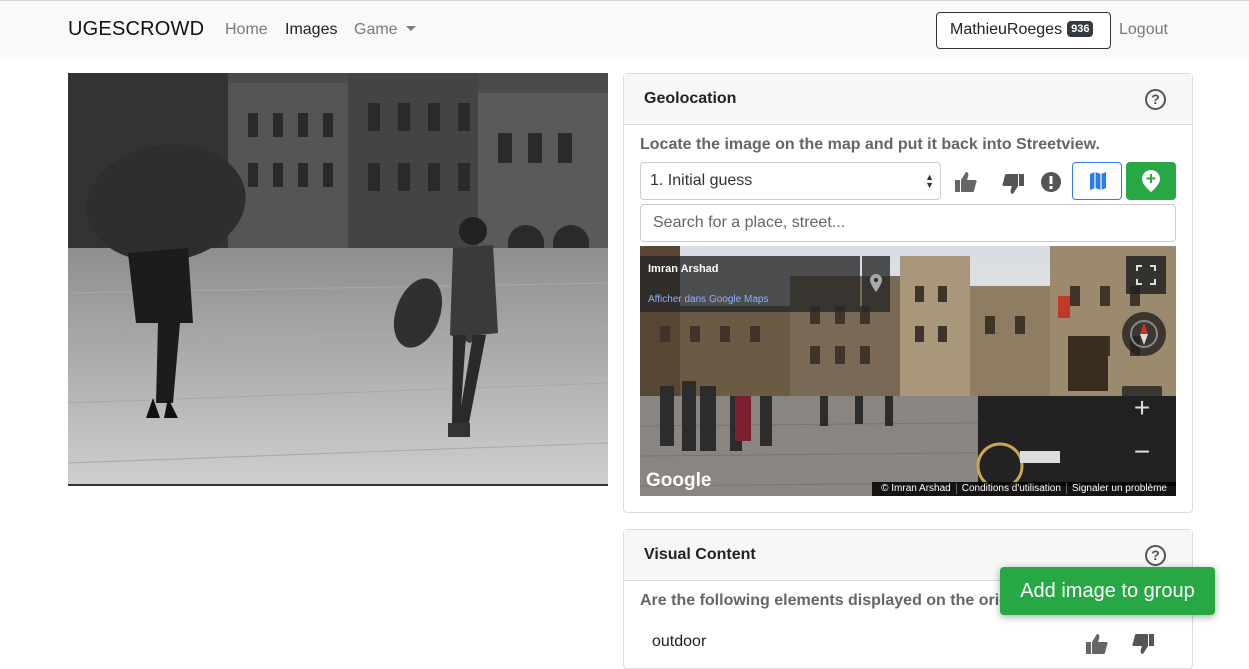 This screenshot has width=1249, height=669. I want to click on copyright-text: © Imran Arshad, so click(916, 488).